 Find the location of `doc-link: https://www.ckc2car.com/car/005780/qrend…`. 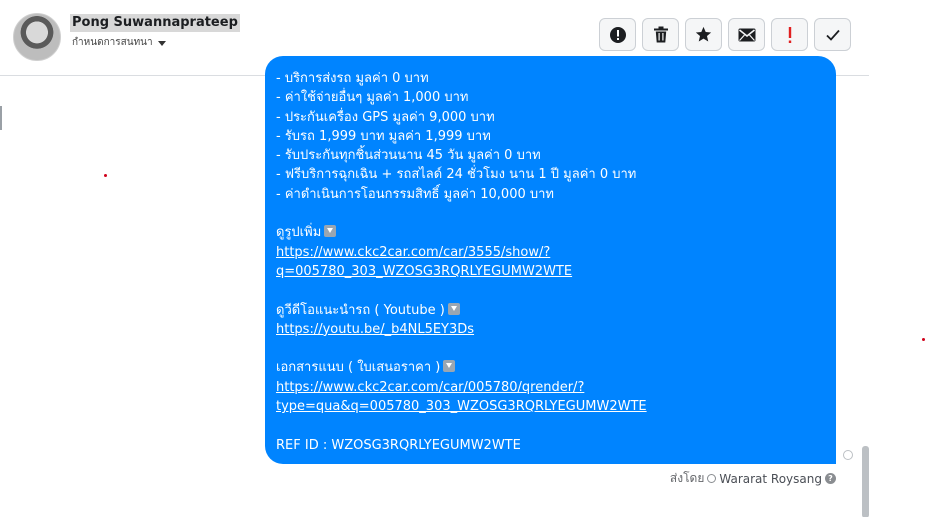

doc-link: https://www.ckc2car.com/car/005780/qrend… is located at coordinates (430, 387).